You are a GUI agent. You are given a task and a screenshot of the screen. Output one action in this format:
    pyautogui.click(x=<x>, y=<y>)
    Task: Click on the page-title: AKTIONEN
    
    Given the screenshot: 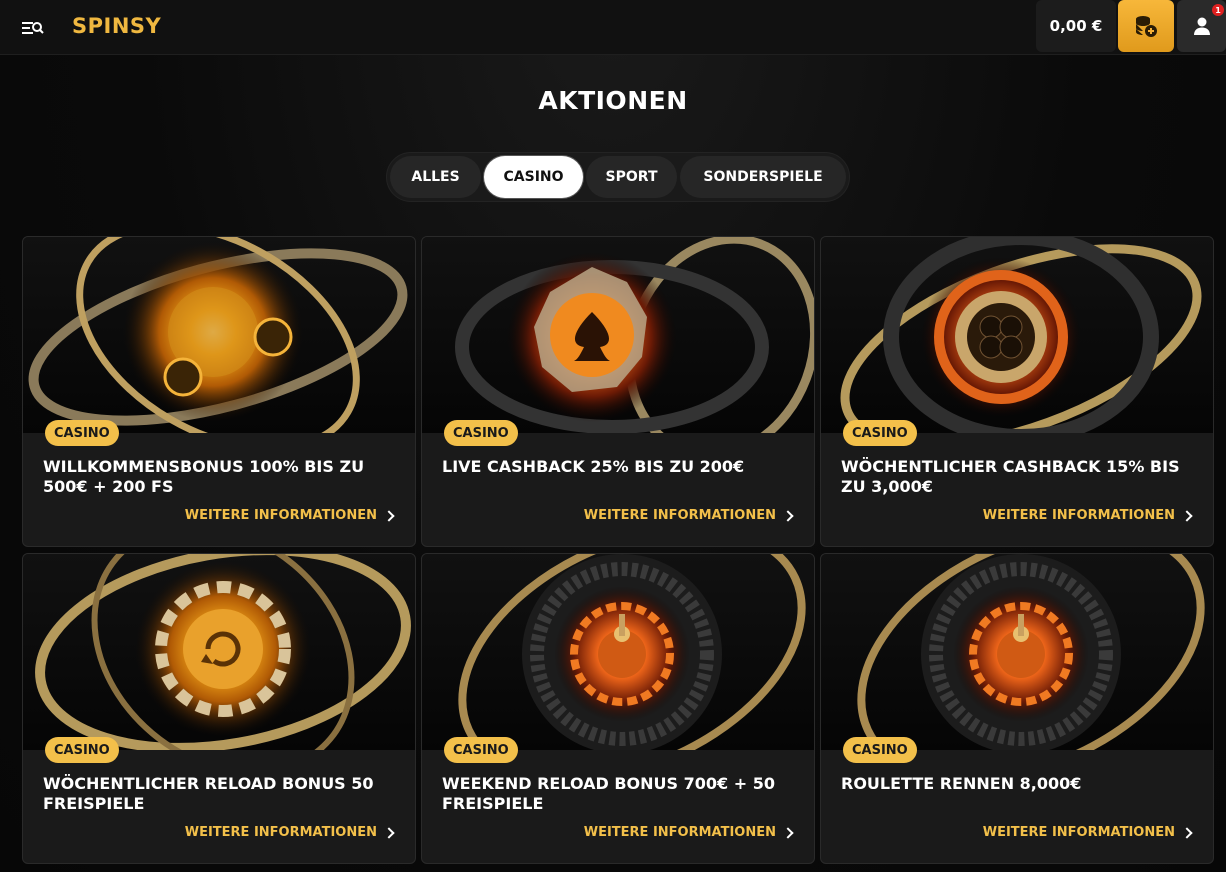 What is the action you would take?
    pyautogui.click(x=613, y=100)
    